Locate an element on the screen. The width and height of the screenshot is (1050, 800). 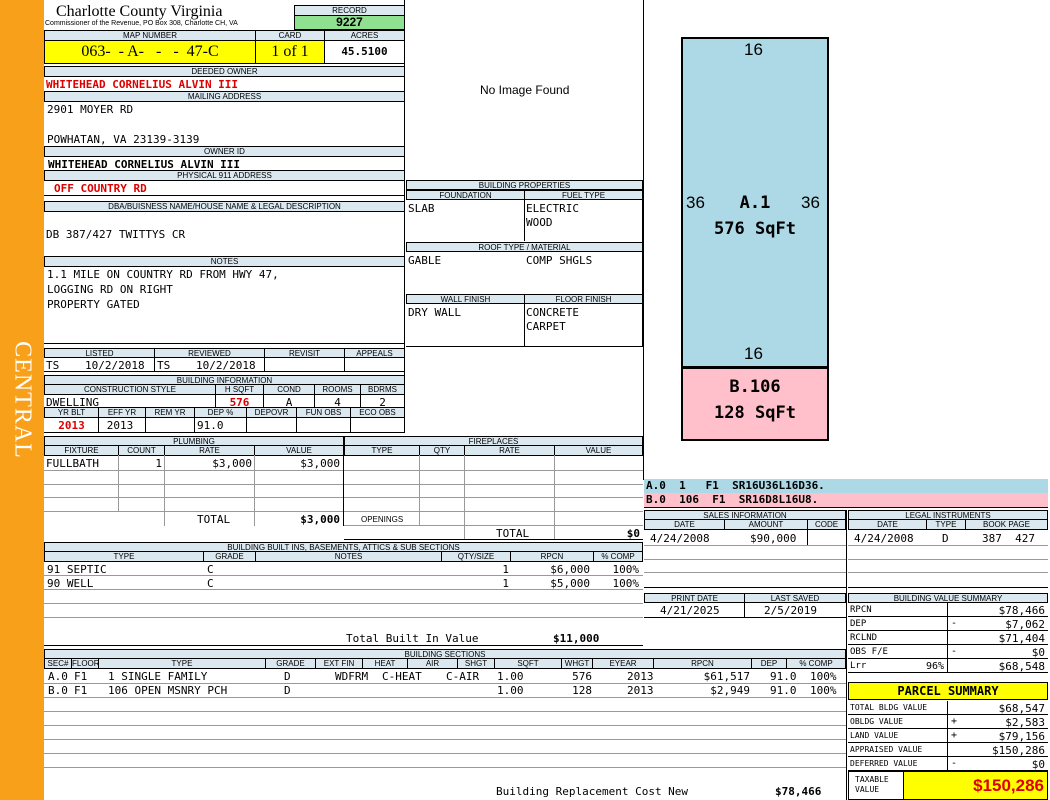
record-value: 9227 is located at coordinates (349, 22).